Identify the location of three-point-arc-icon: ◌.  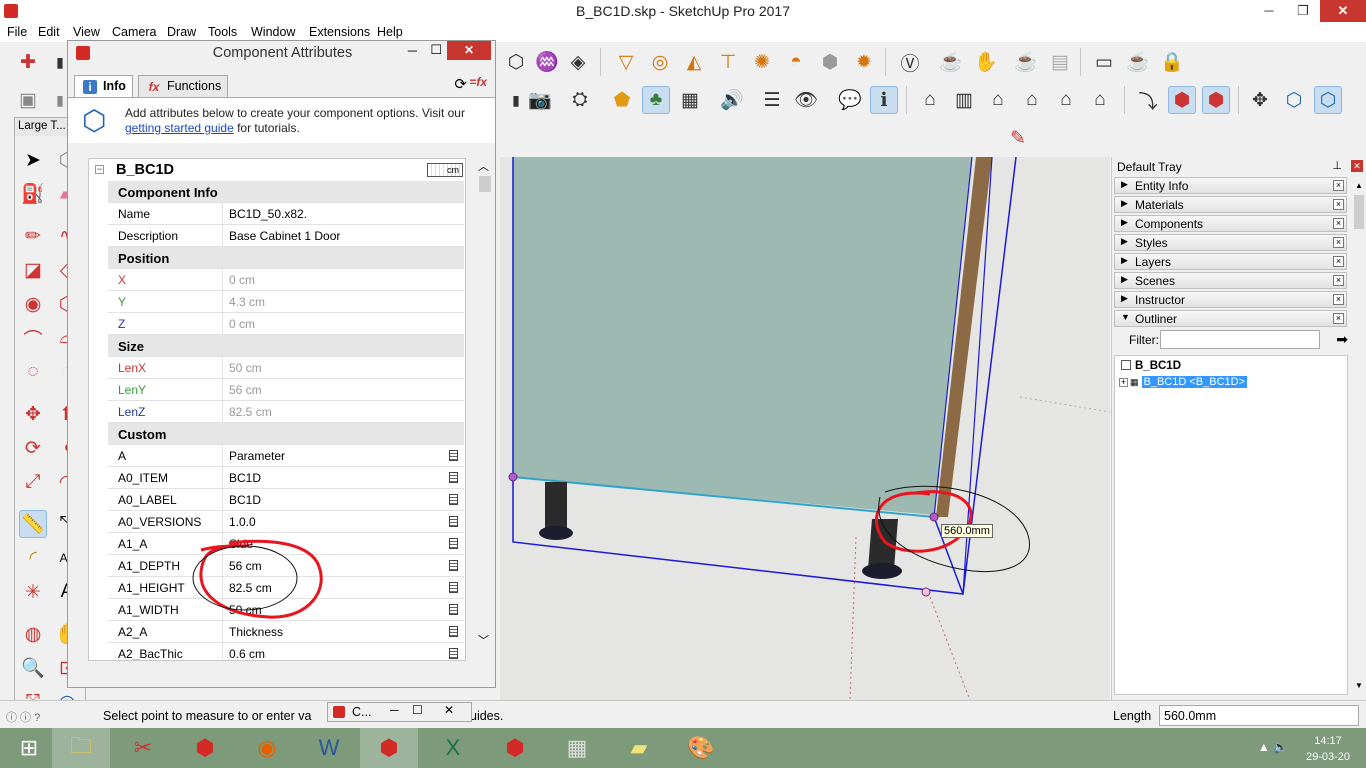
(33, 372).